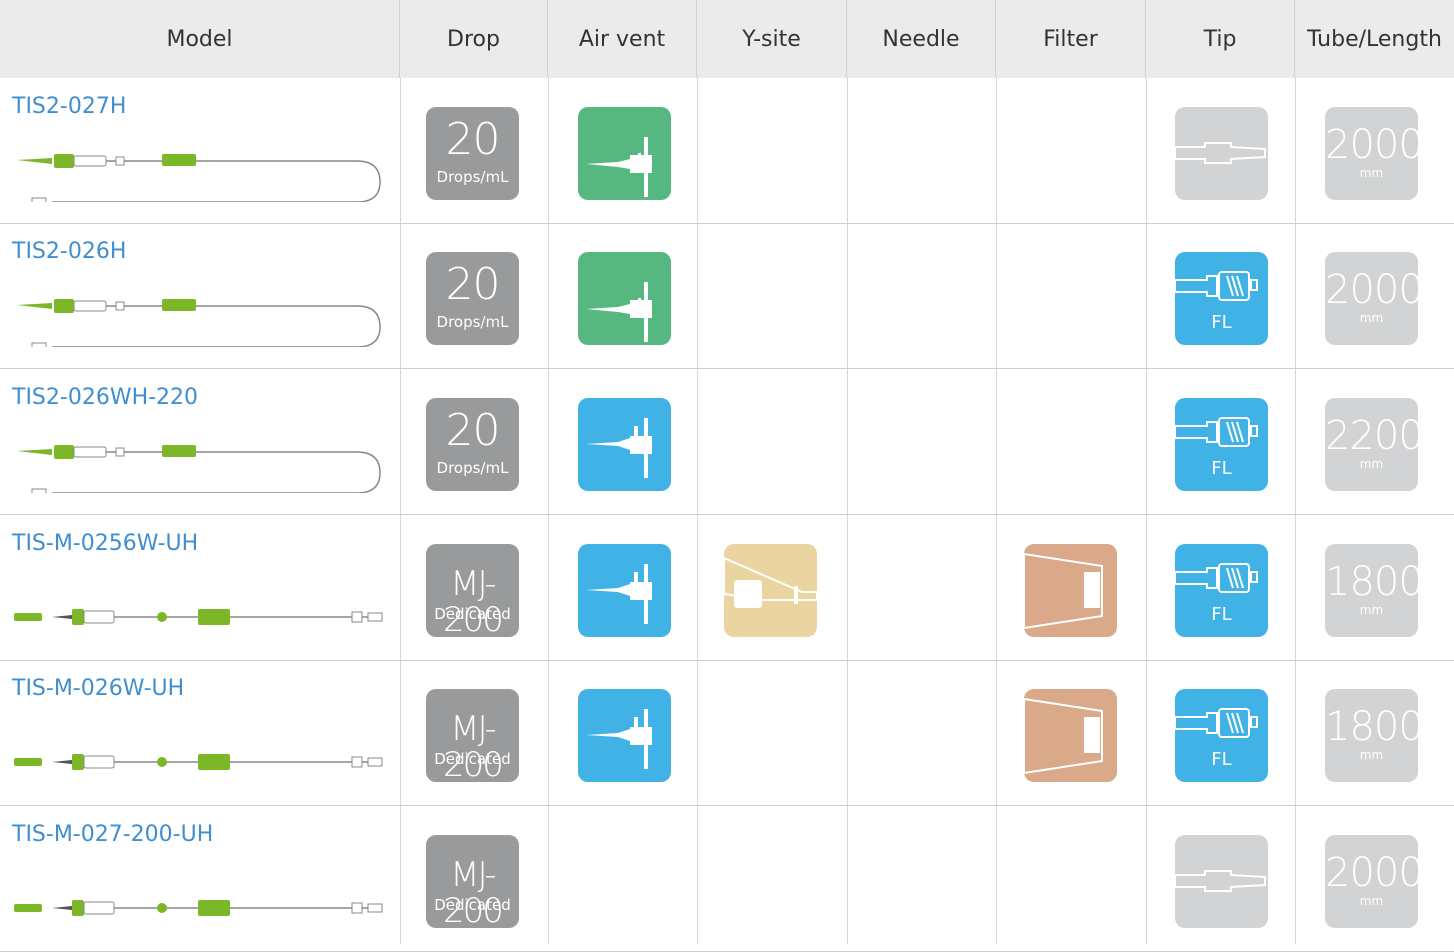  Describe the element at coordinates (98, 688) in the screenshot. I see `model-name: TIS-M-026W-UH` at that location.